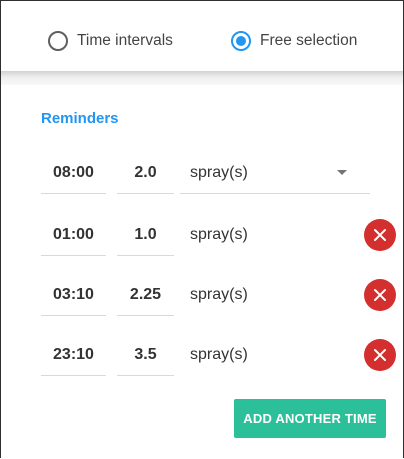 The height and width of the screenshot is (459, 404). I want to click on reminder-row: 01:00 1.0 spray(s), so click(221, 235).